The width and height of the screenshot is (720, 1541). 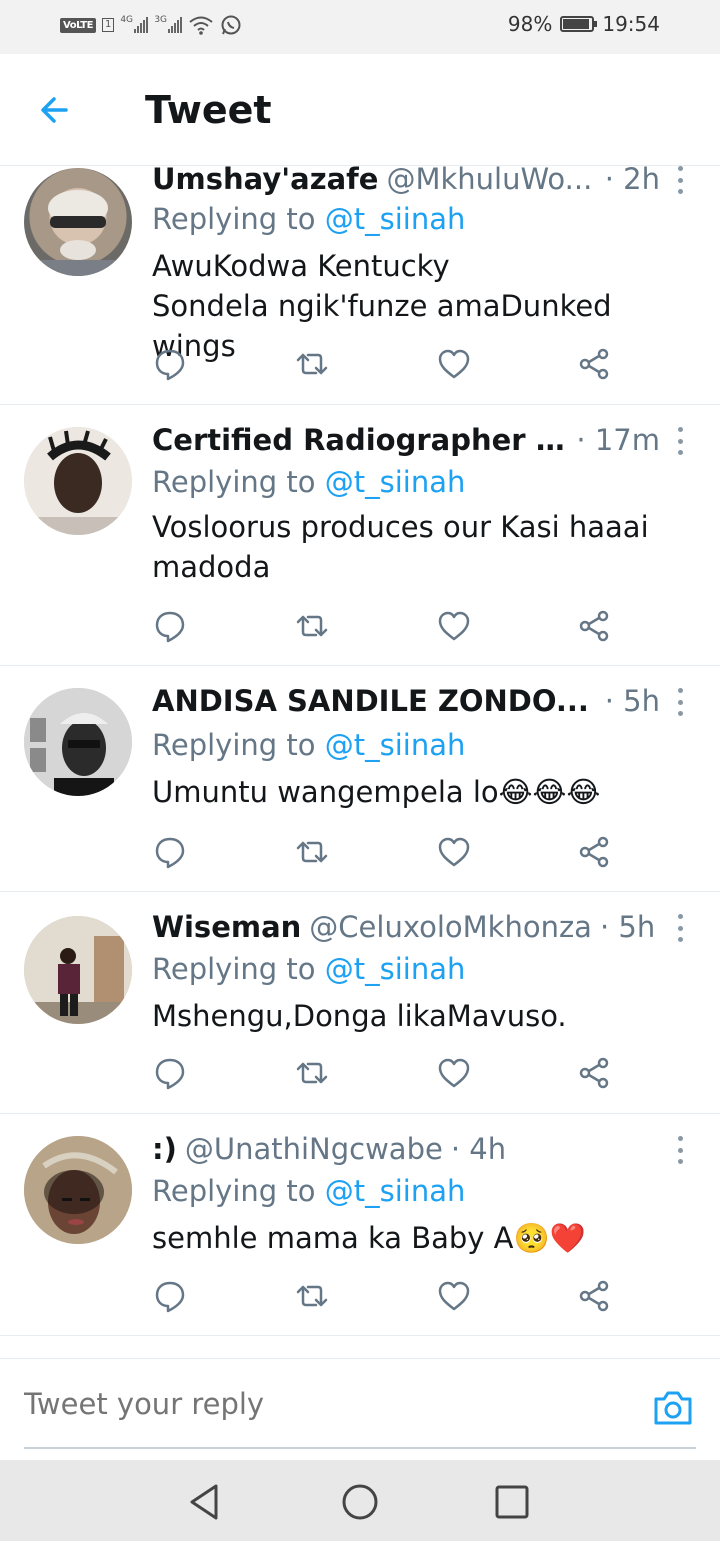 What do you see at coordinates (161, 20) in the screenshot?
I see `network-type-label-2: 3G` at bounding box center [161, 20].